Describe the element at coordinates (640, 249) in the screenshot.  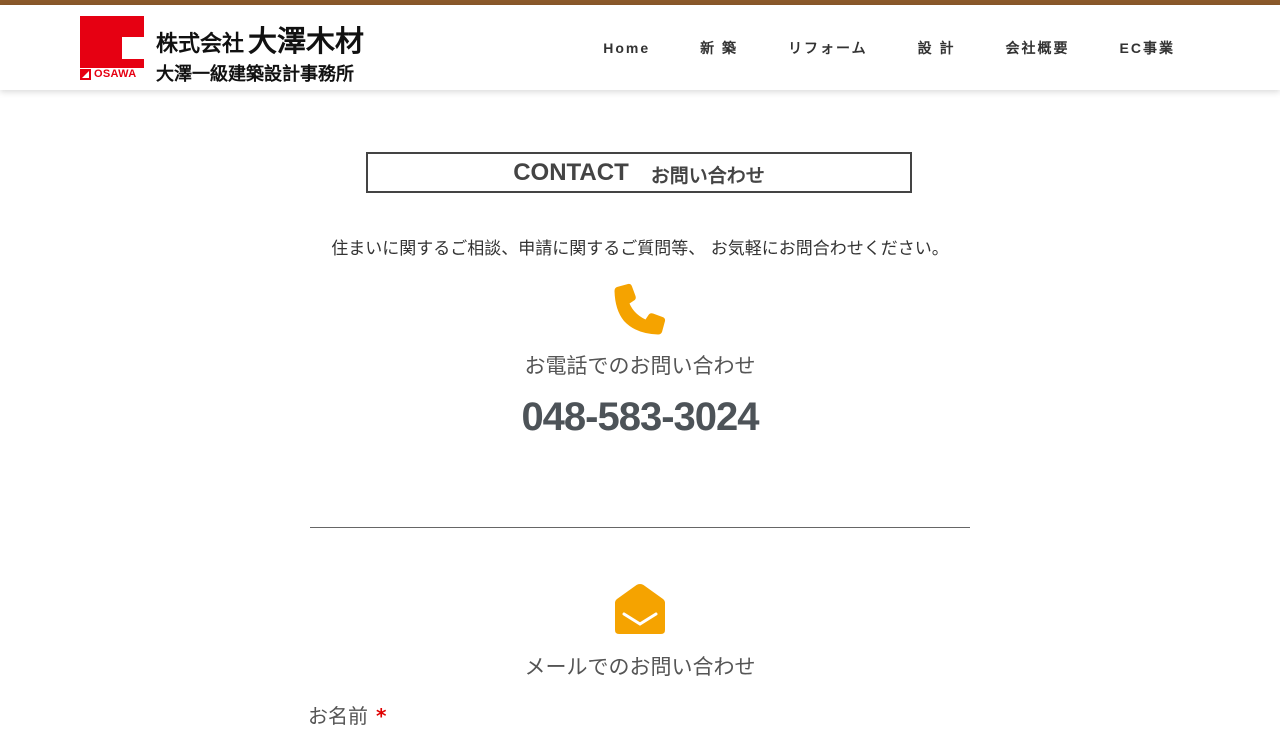
I see `contact-intro-text: 住まいに関するご相談、申請に関するご質問等、 お気軽にお問合わせください。` at that location.